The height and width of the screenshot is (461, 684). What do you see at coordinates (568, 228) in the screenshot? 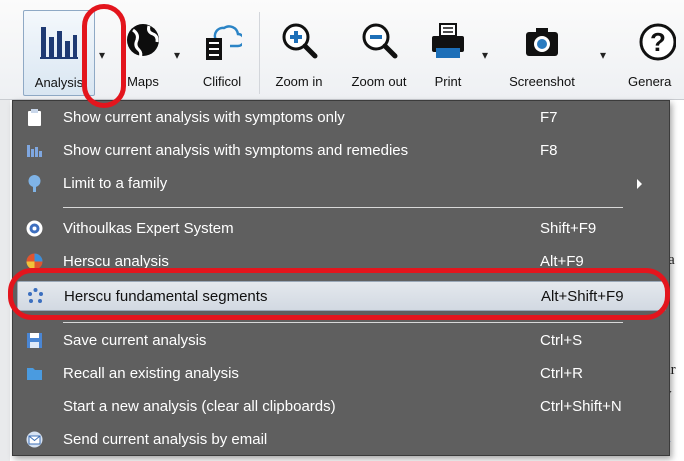
I see `menu-item-shortcut: Shift+F9` at bounding box center [568, 228].